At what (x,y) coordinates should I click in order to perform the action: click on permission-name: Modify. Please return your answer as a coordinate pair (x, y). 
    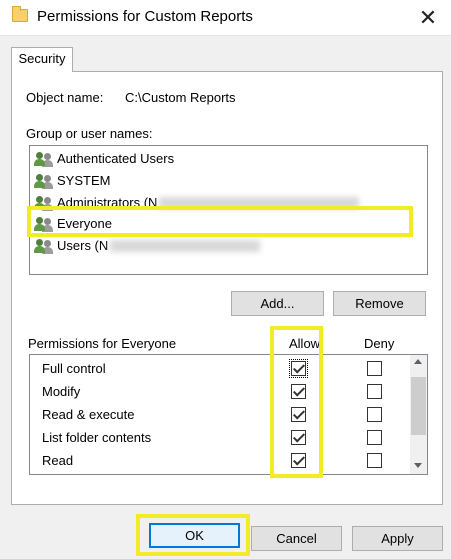
    Looking at the image, I should click on (61, 391).